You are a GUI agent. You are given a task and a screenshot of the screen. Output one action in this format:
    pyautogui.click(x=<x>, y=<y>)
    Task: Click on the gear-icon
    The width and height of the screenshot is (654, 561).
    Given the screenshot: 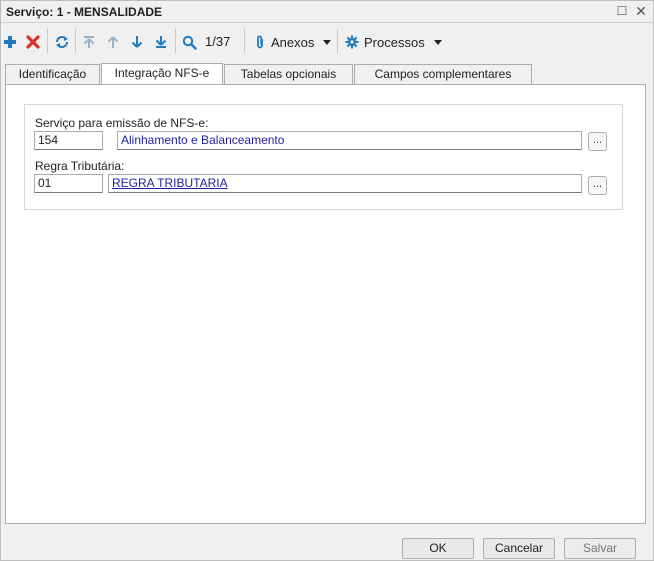 What is the action you would take?
    pyautogui.click(x=352, y=42)
    